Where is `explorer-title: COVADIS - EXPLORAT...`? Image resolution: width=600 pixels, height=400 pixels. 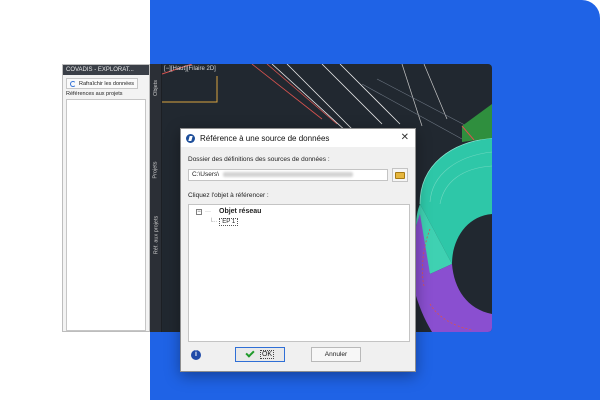
explorer-title: COVADIS - EXPLORAT... is located at coordinates (106, 70).